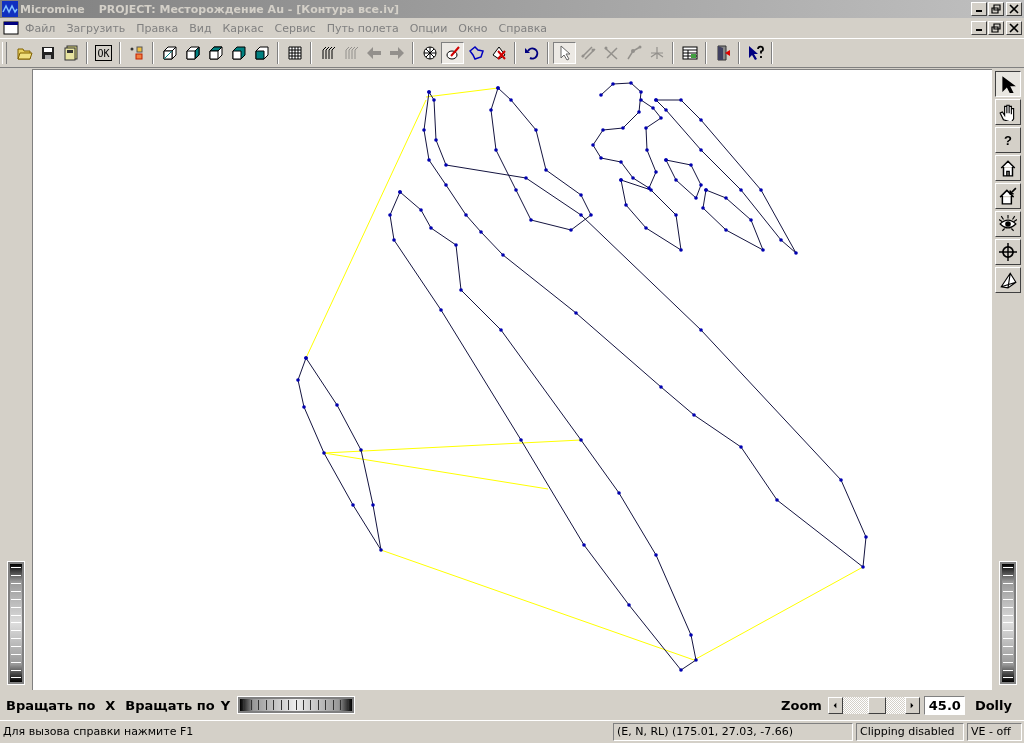 The image size is (1024, 743). Describe the element at coordinates (70, 53) in the screenshot. I see `save-all-icon` at that location.